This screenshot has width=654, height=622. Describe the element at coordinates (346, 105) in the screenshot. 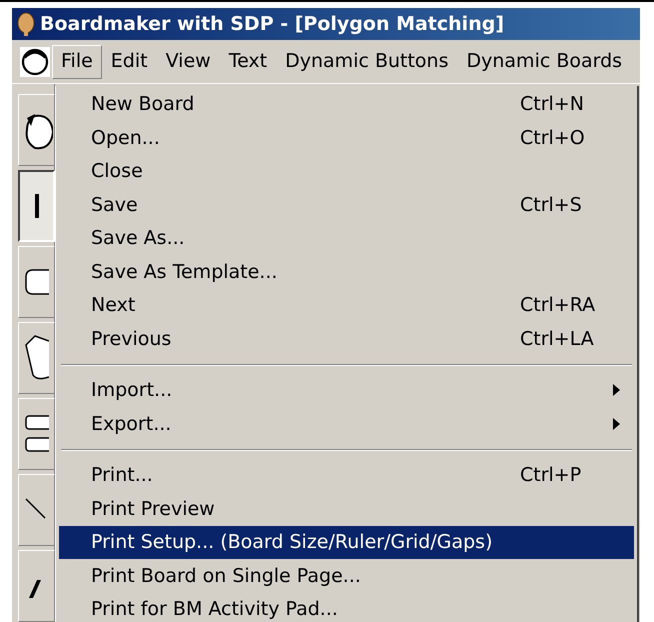

I see `menu-item: New Board Ctrl+N` at that location.